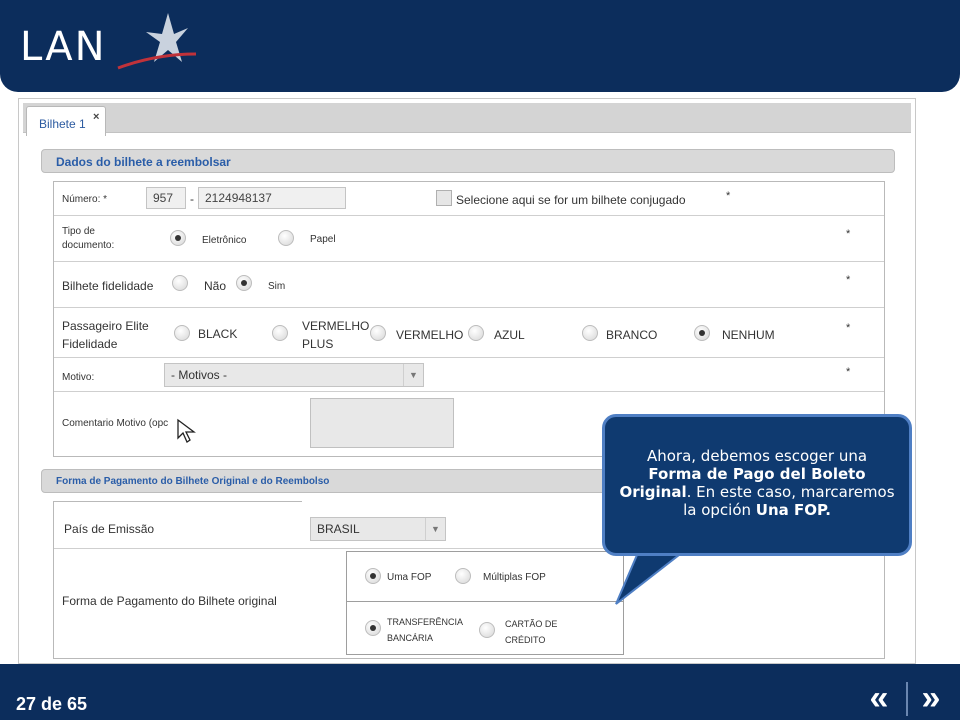 This screenshot has height=720, width=960. What do you see at coordinates (793, 510) in the screenshot?
I see `callout-bold-2: Una FOP.` at bounding box center [793, 510].